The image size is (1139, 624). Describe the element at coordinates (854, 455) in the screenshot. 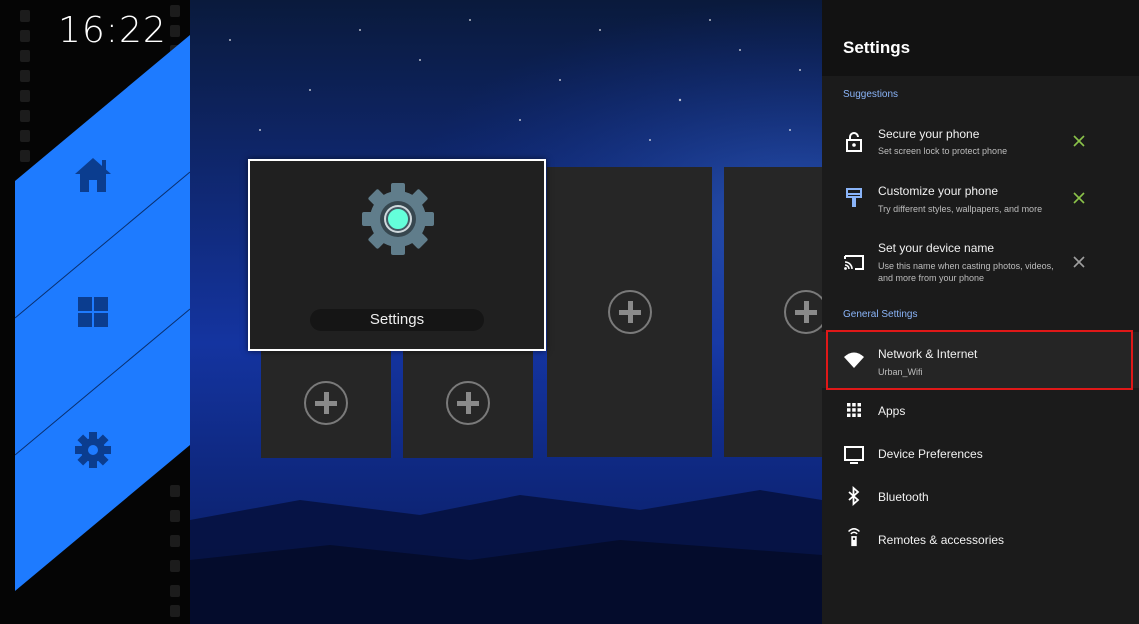

I see `monitor-icon` at that location.